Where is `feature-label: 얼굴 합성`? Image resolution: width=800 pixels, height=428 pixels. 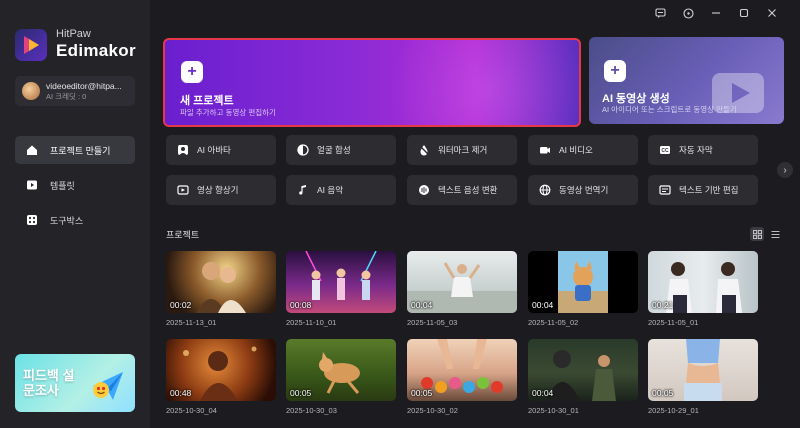 feature-label: 얼굴 합성 is located at coordinates (334, 150).